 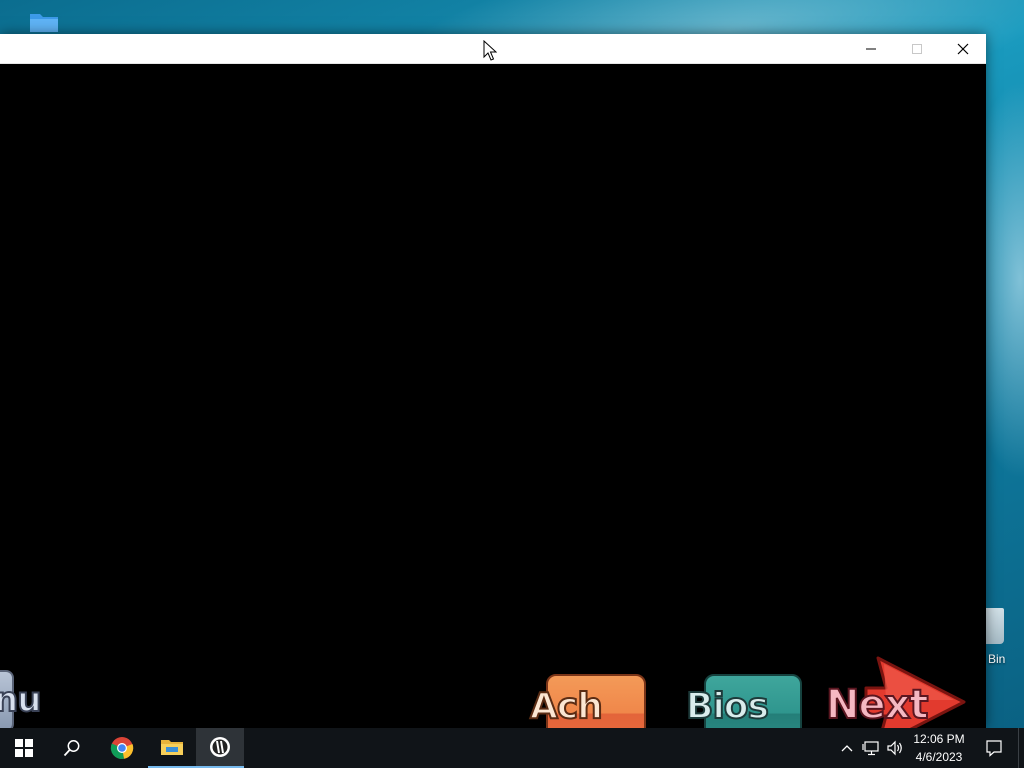 I want to click on action-center-button, so click(x=994, y=748).